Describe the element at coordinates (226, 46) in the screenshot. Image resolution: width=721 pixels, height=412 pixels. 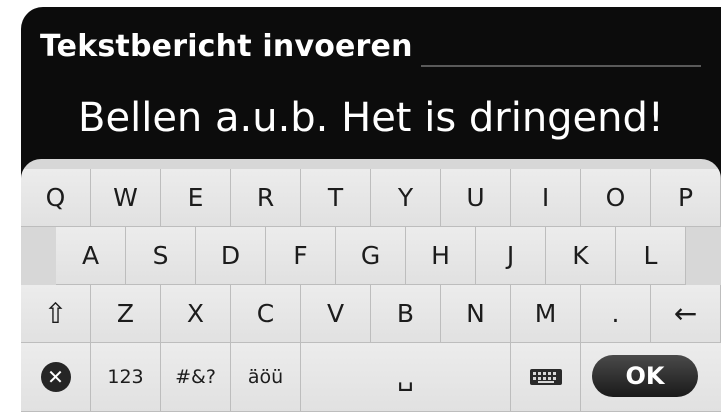
I see `page-title: Tekstbericht invoeren` at that location.